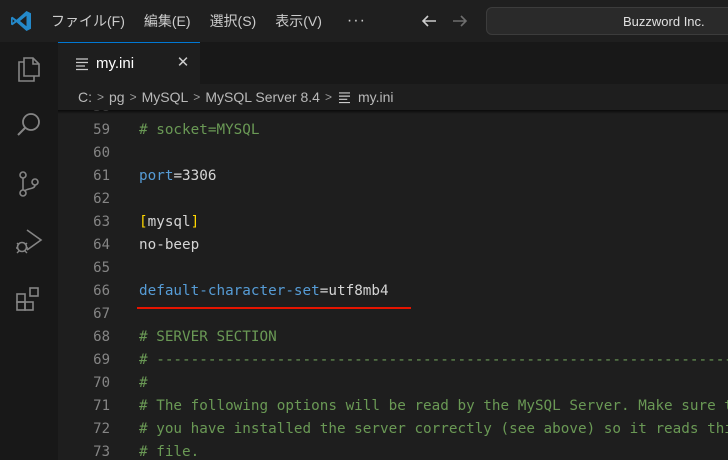  Describe the element at coordinates (393, 112) in the screenshot. I see `editor-scroll-shadow` at that location.